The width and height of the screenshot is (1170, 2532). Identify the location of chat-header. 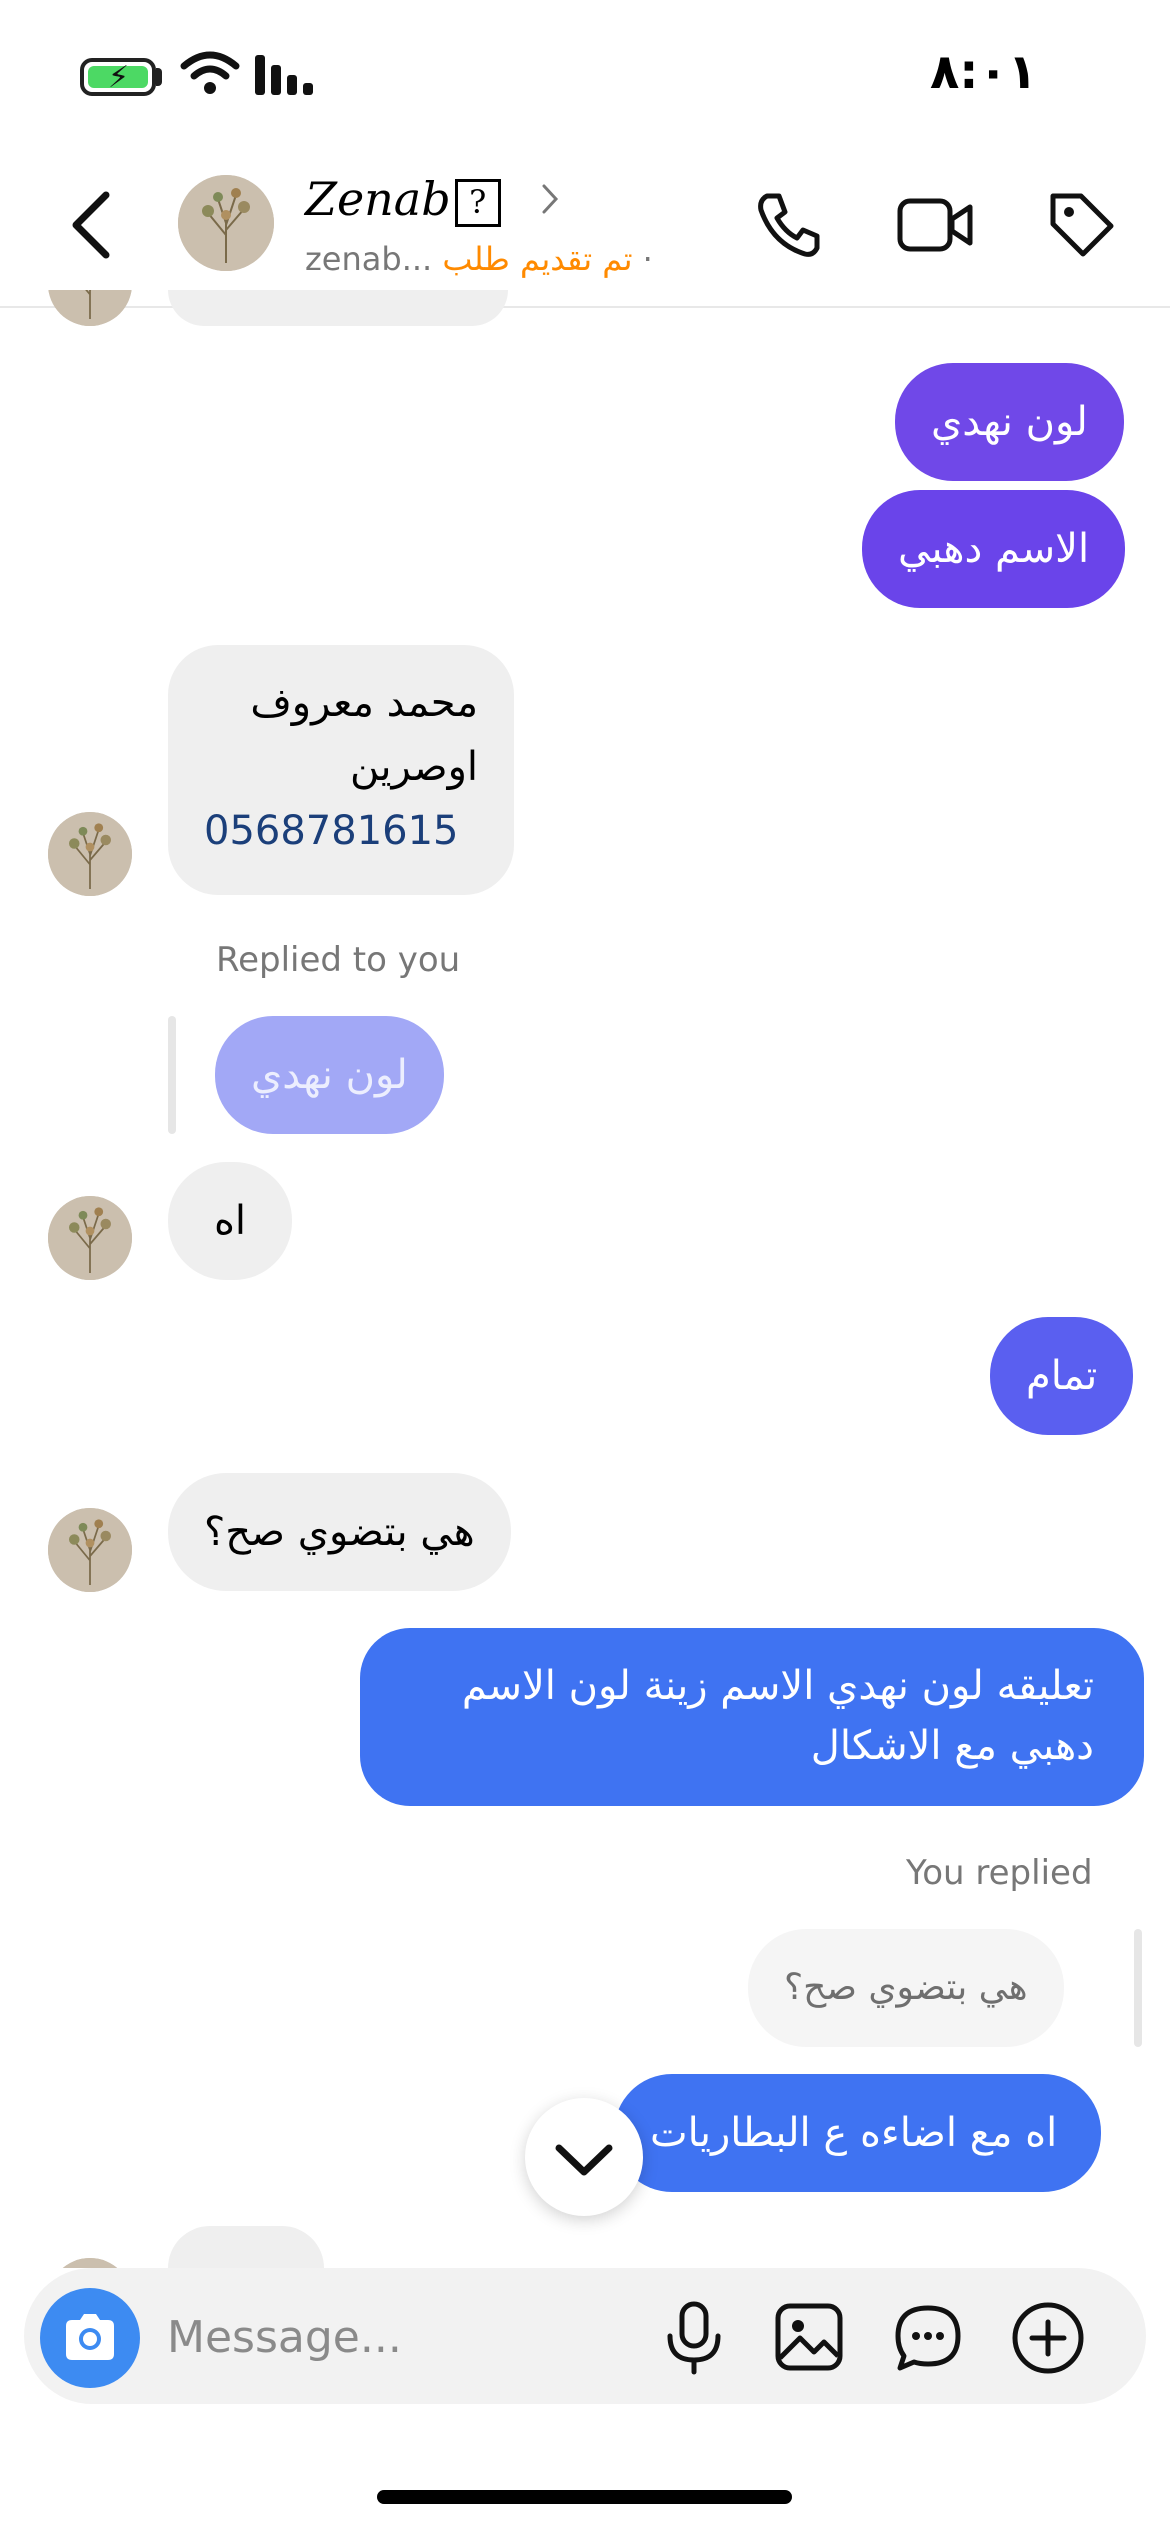
(585, 229).